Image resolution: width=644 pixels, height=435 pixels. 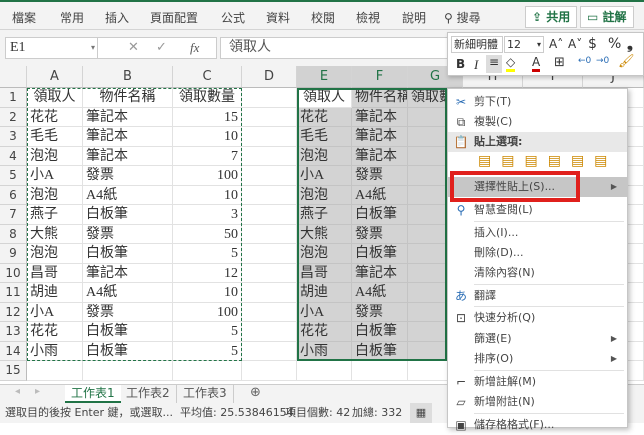 What do you see at coordinates (476, 65) in the screenshot?
I see `italic-button: I` at bounding box center [476, 65].